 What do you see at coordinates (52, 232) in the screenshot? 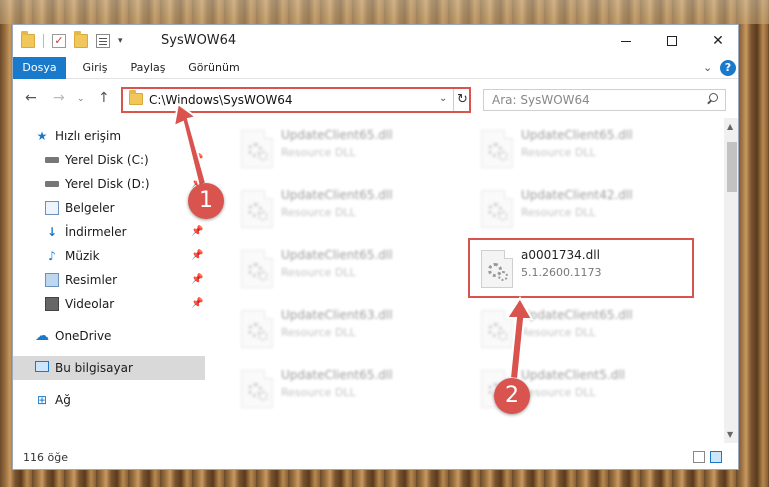
I see `download-icon: ↓` at bounding box center [52, 232].